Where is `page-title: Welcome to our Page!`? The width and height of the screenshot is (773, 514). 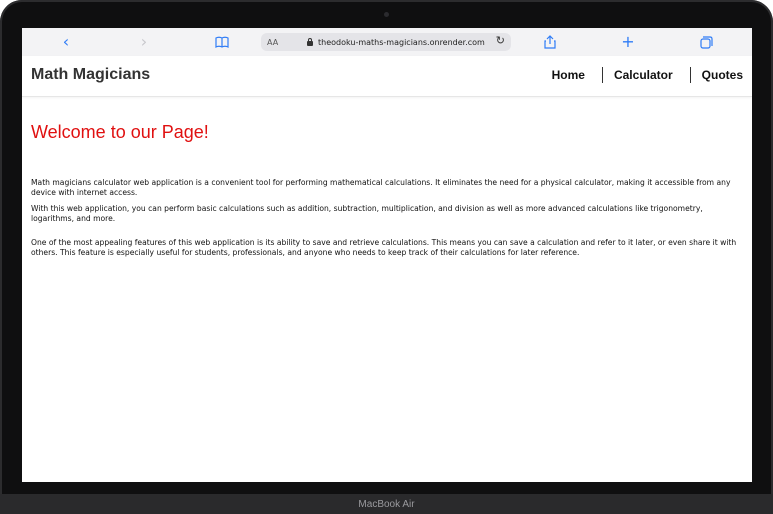 page-title: Welcome to our Page! is located at coordinates (120, 132).